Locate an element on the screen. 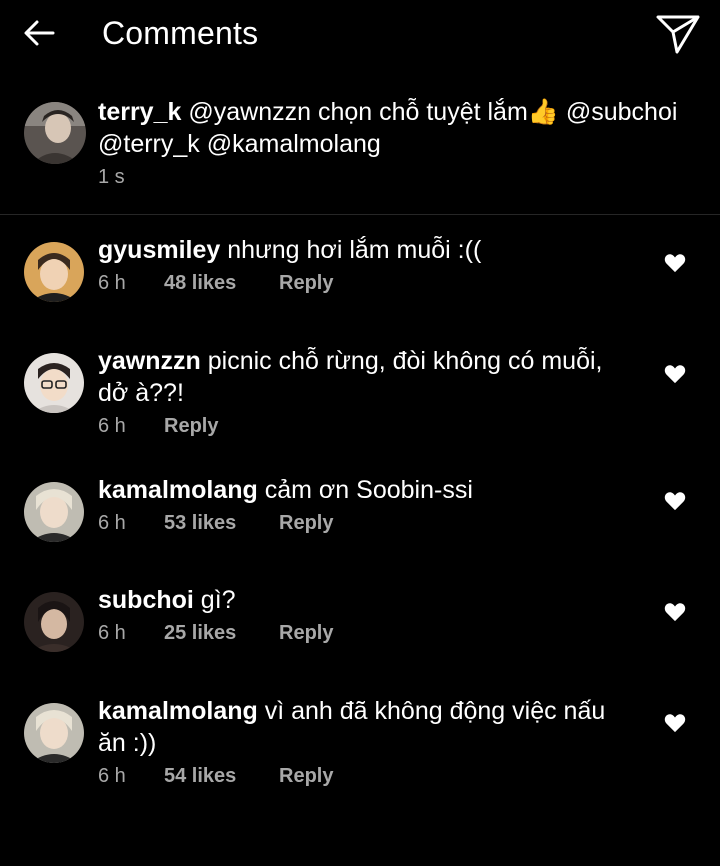 This screenshot has width=720, height=866. comment-text-line: kamalmolang cảm ơn Soobin-ssi is located at coordinates (368, 490).